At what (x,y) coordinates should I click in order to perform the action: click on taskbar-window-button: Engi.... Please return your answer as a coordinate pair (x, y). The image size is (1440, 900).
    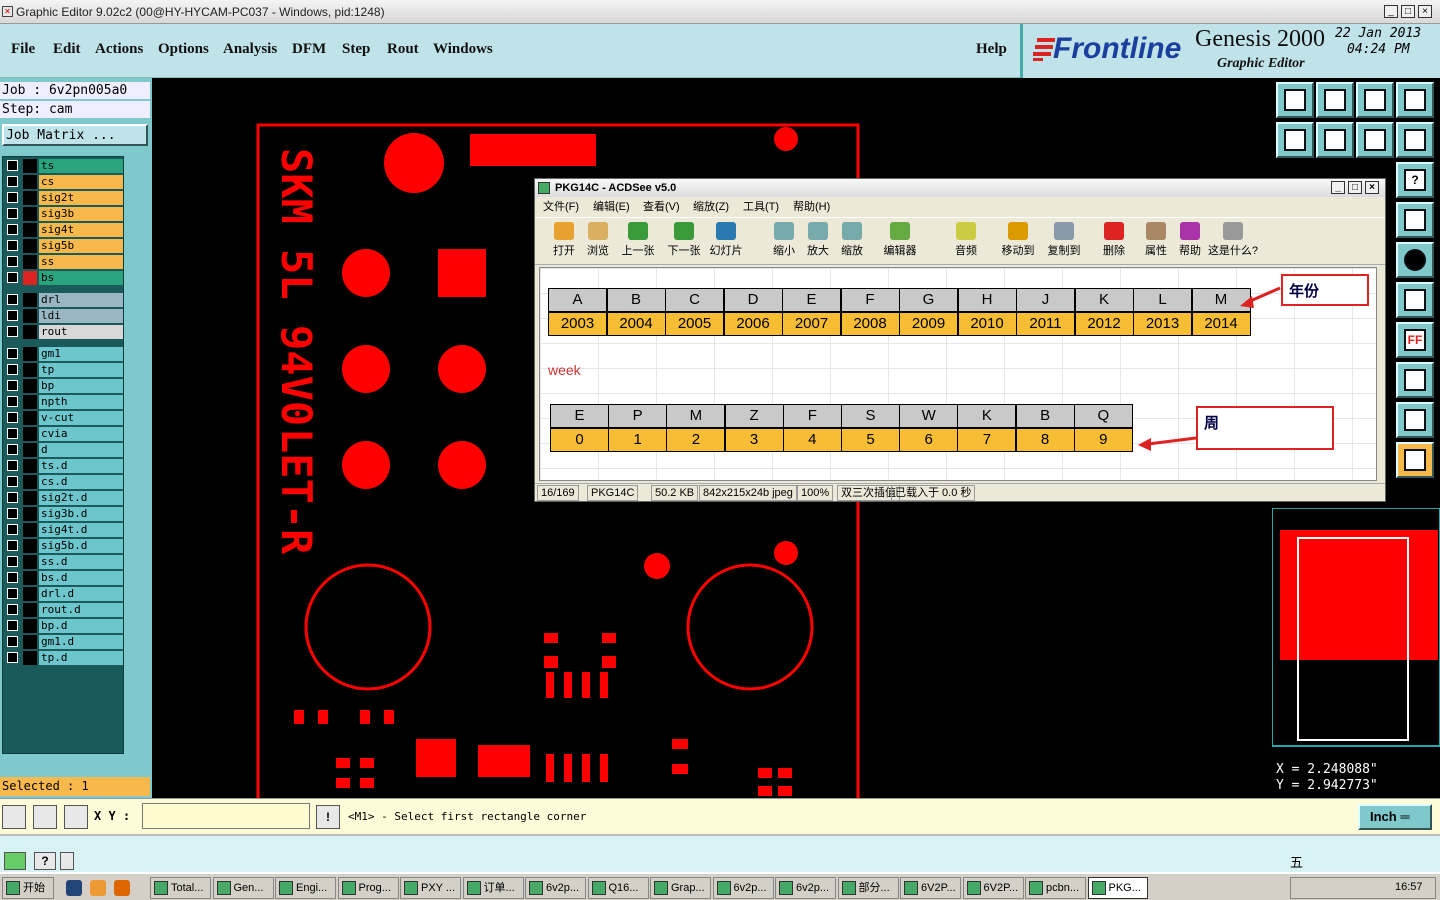
    Looking at the image, I should click on (305, 888).